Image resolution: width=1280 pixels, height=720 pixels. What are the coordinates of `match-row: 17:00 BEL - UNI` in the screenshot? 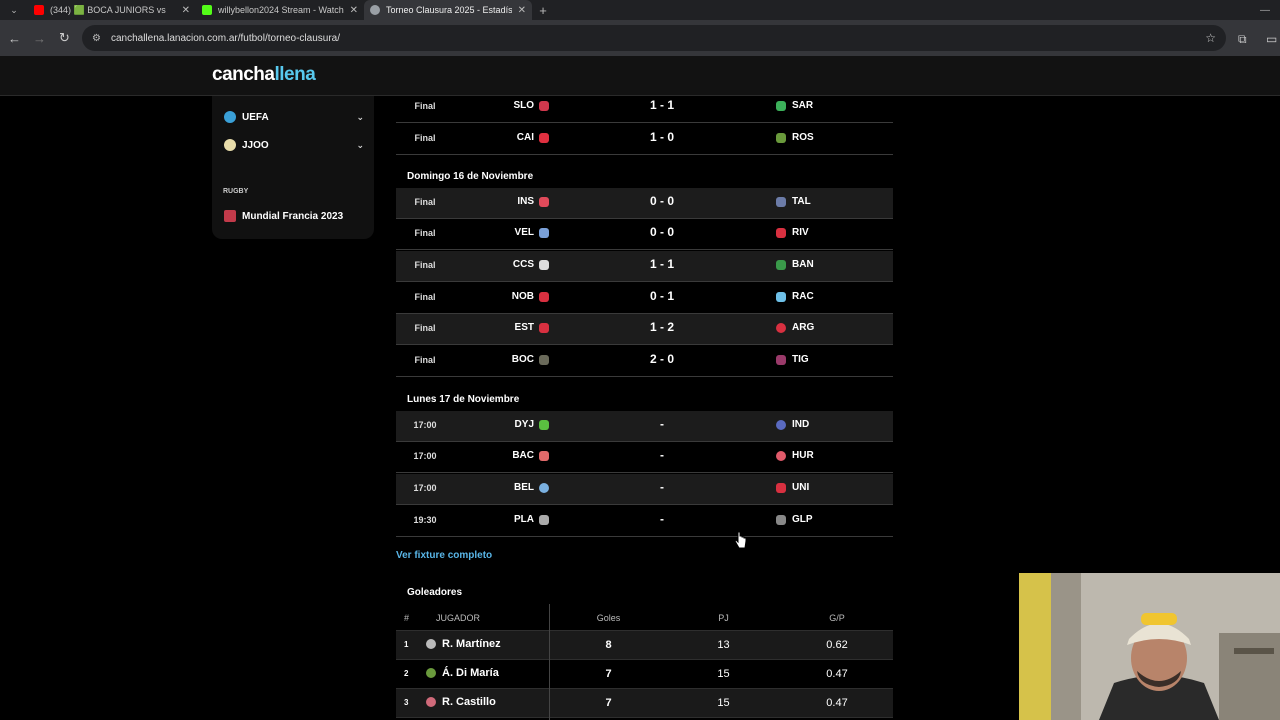 It's located at (644, 489).